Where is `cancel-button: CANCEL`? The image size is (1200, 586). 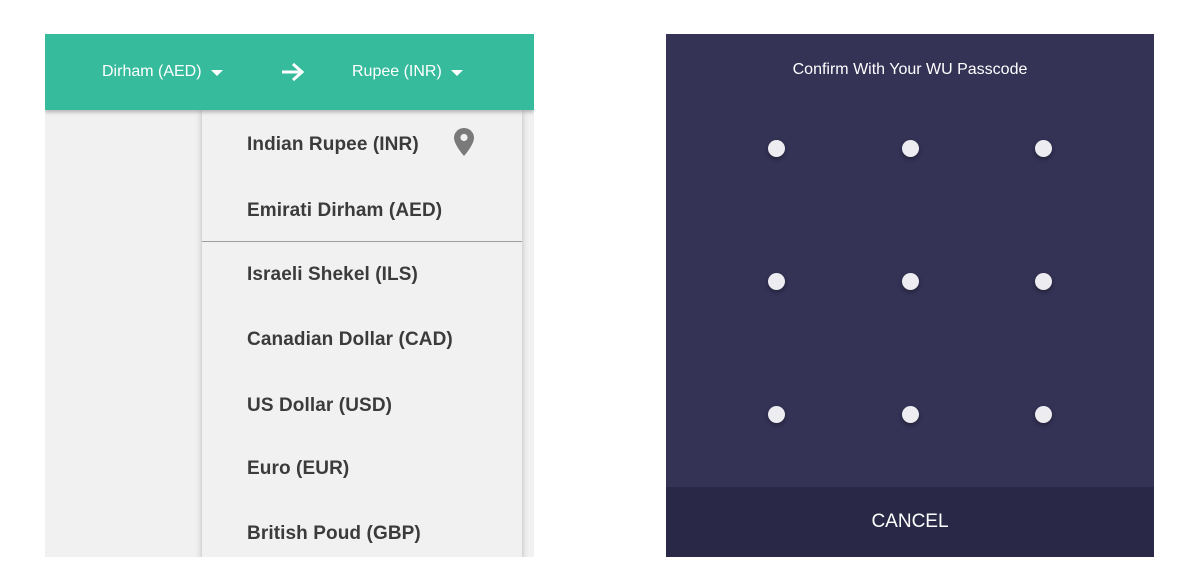
cancel-button: CANCEL is located at coordinates (910, 522).